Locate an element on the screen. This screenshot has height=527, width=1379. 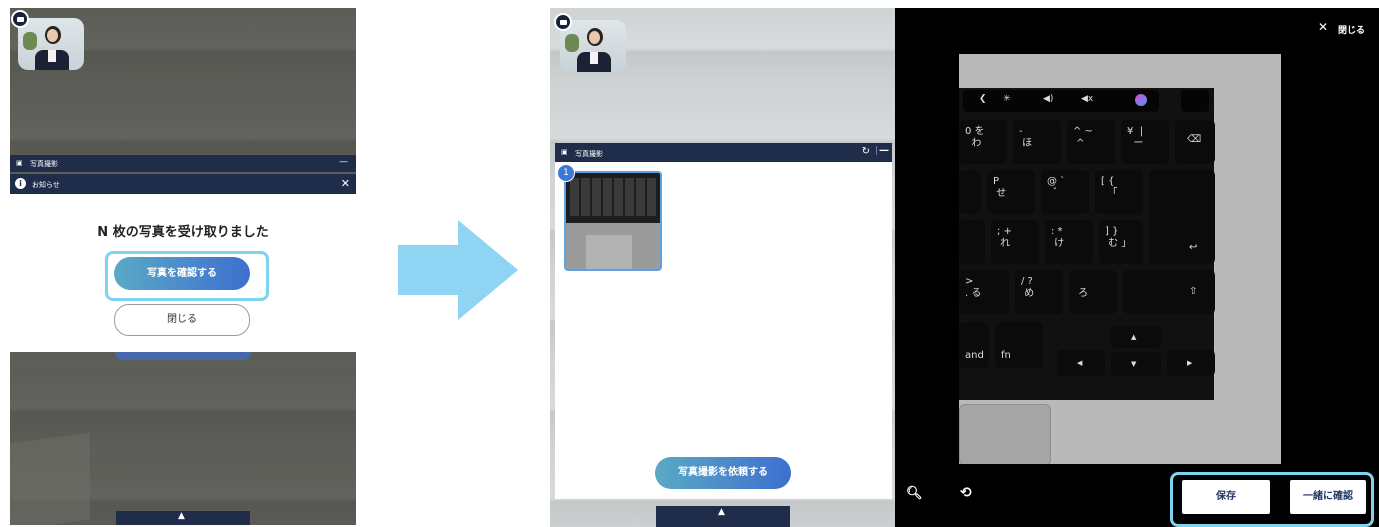
arrow-left-icon: ◀ is located at coordinates (1080, 363).